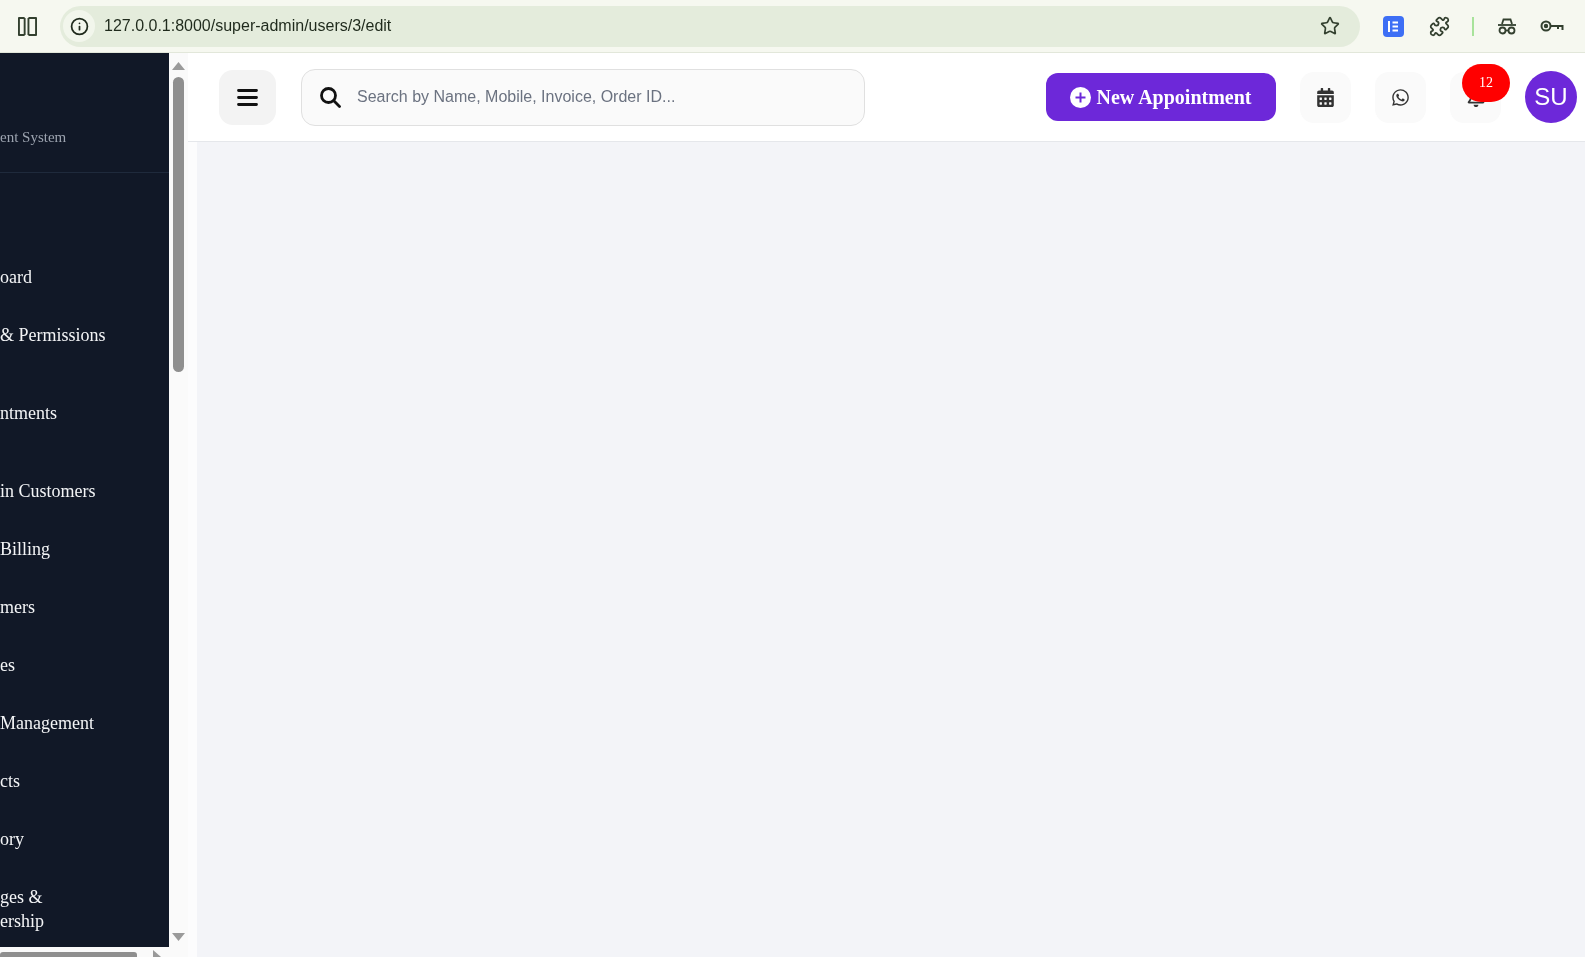 The image size is (1585, 957). What do you see at coordinates (10, 781) in the screenshot?
I see `sidebar-item: cts` at bounding box center [10, 781].